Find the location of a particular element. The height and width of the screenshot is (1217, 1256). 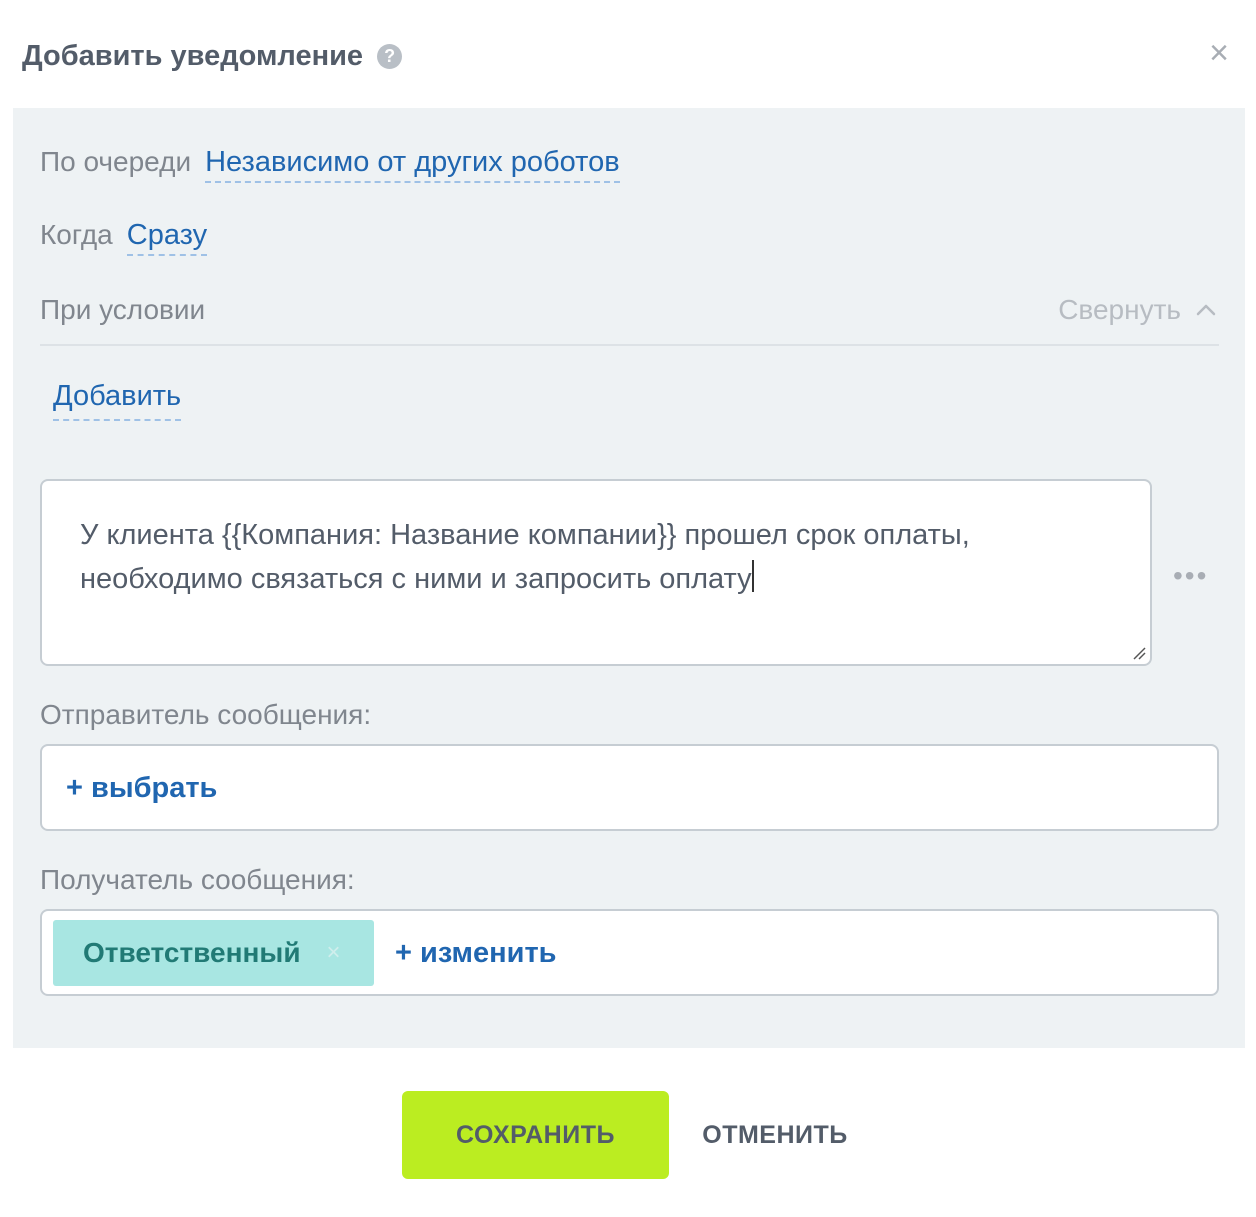

condition-row: При условии Свернуть is located at coordinates (629, 320).